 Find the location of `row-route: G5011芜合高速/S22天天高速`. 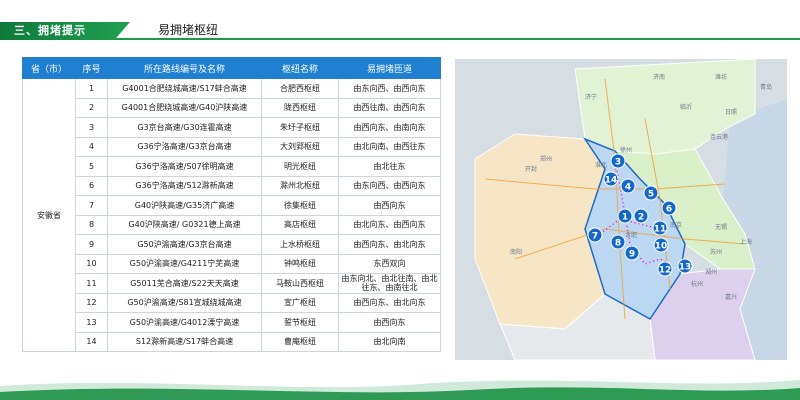

row-route: G5011芜合高速/S22天天高速 is located at coordinates (184, 283).